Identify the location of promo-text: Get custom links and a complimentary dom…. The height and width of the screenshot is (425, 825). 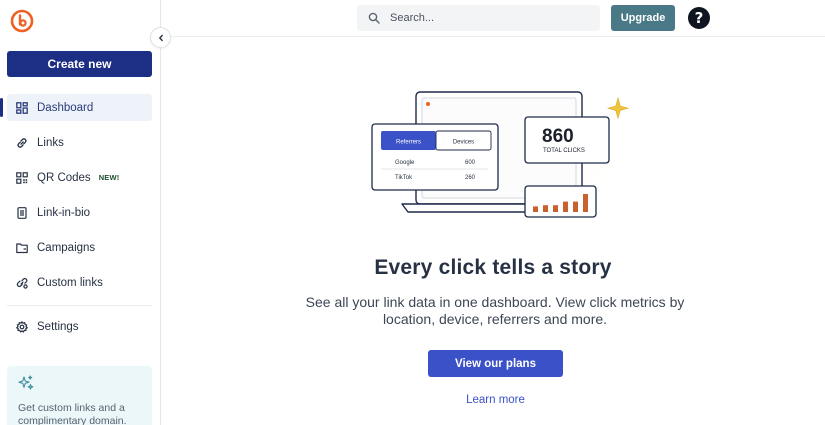
(72, 413).